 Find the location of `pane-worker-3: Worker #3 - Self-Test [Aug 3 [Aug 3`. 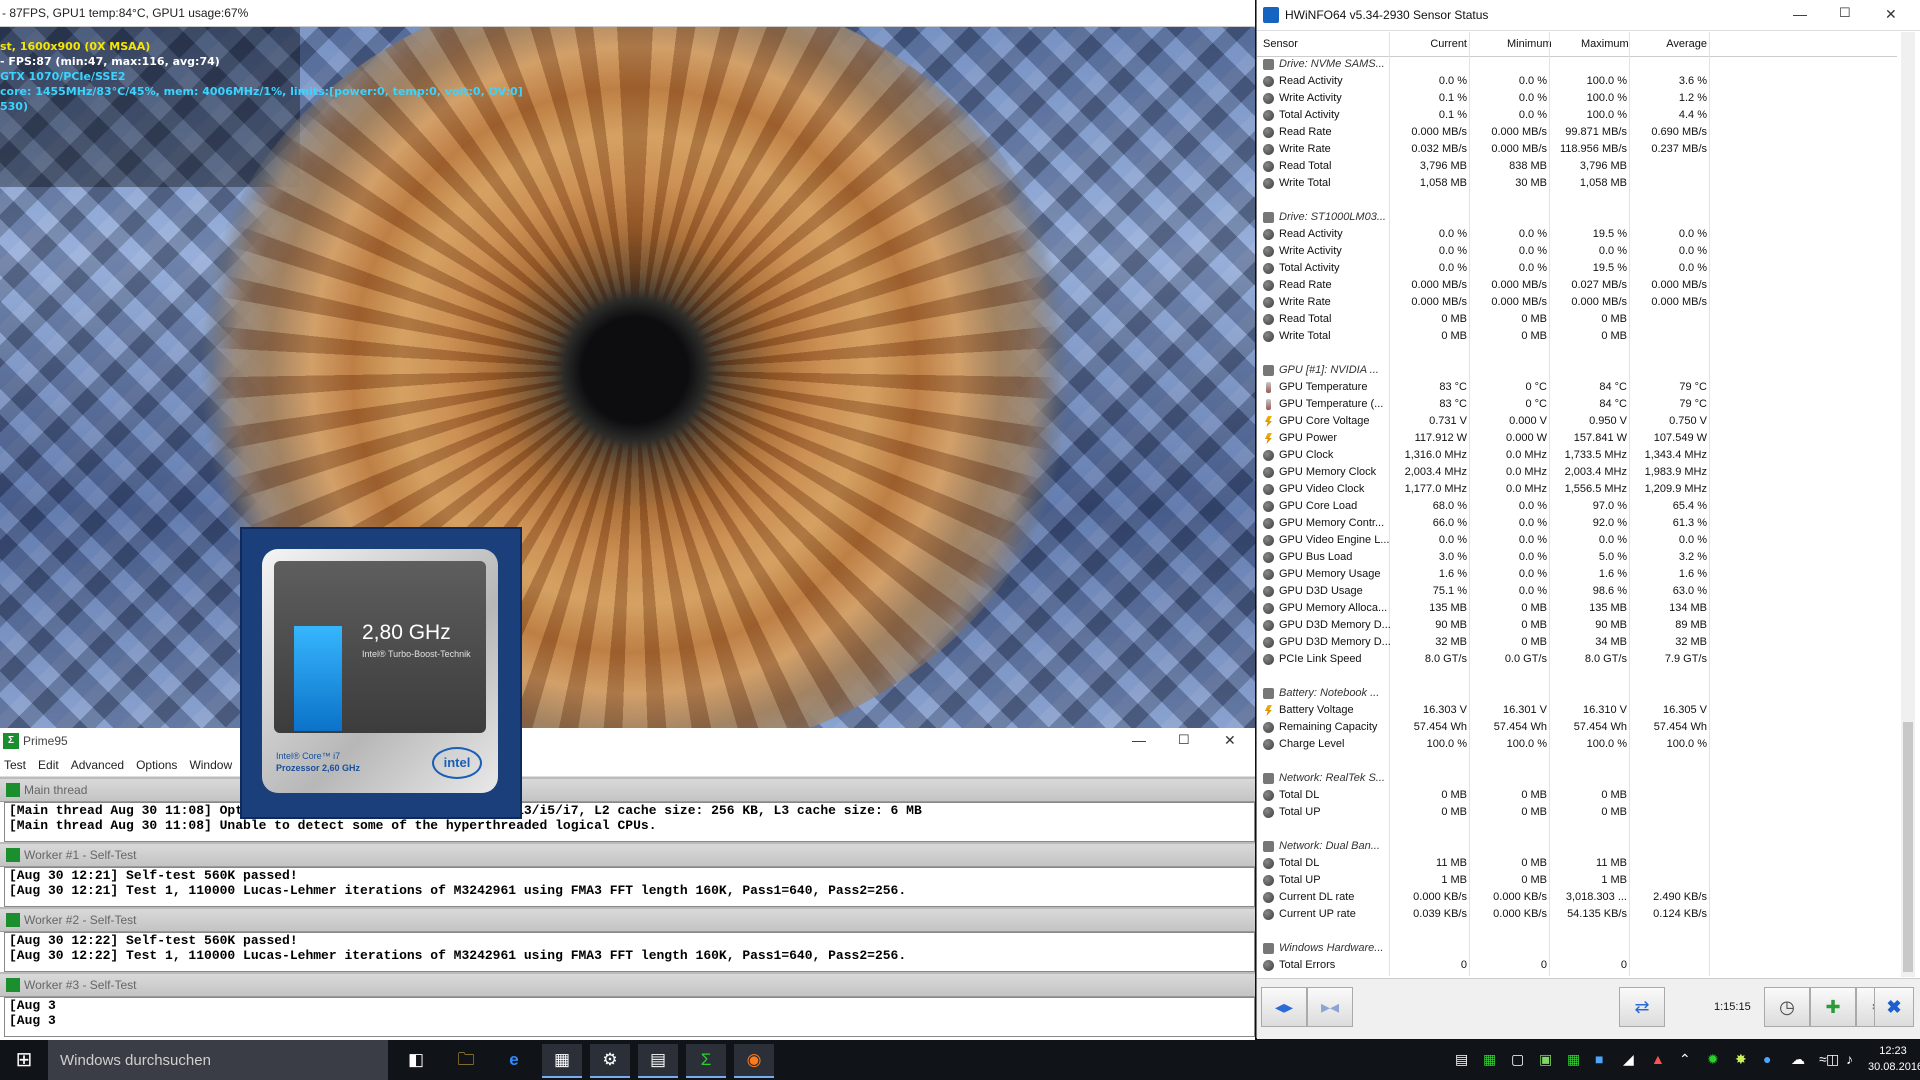

pane-worker-3: Worker #3 - Self-Test [Aug 3 [Aug 3 is located at coordinates (627, 1004).